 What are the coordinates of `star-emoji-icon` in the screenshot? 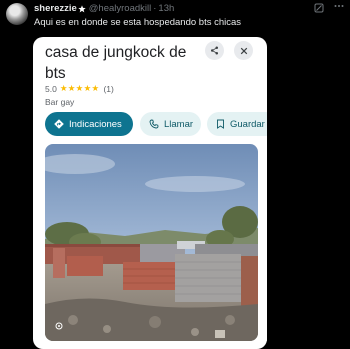 It's located at (82, 8).